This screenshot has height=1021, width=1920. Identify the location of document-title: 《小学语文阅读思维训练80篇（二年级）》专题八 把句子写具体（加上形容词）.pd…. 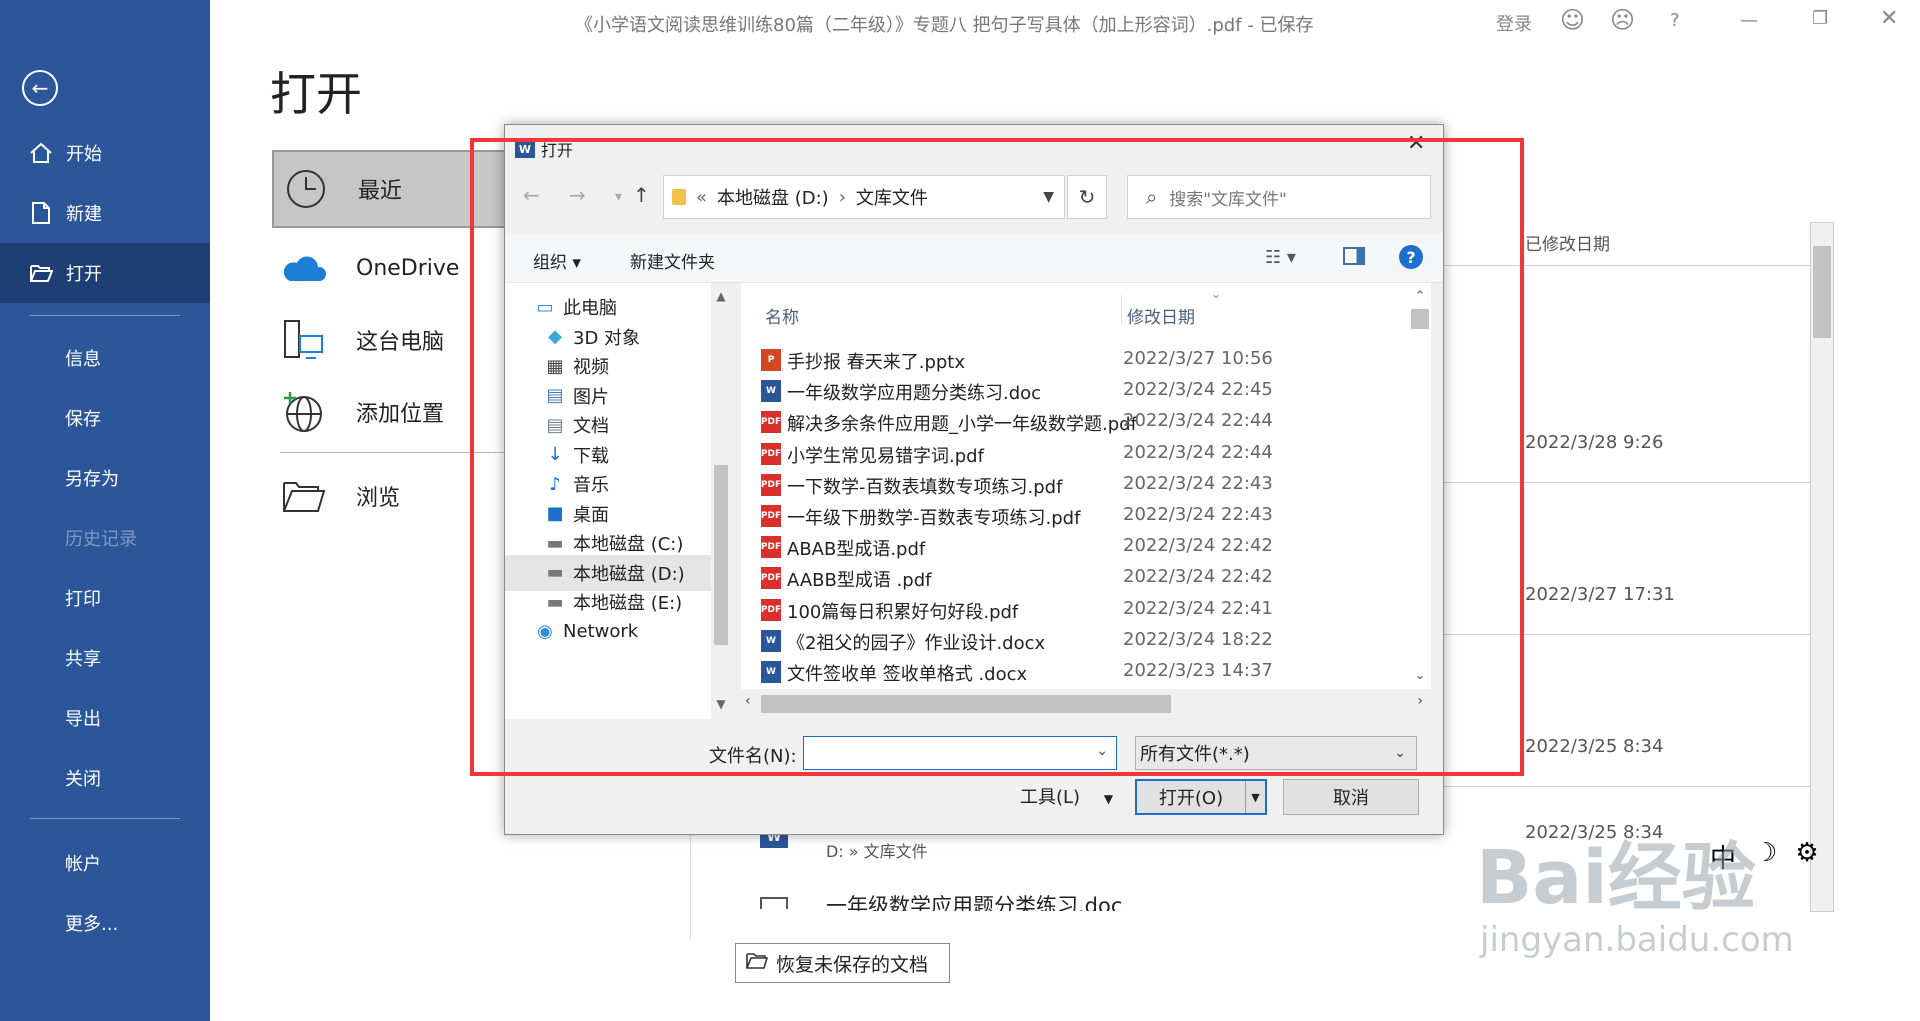
(944, 25).